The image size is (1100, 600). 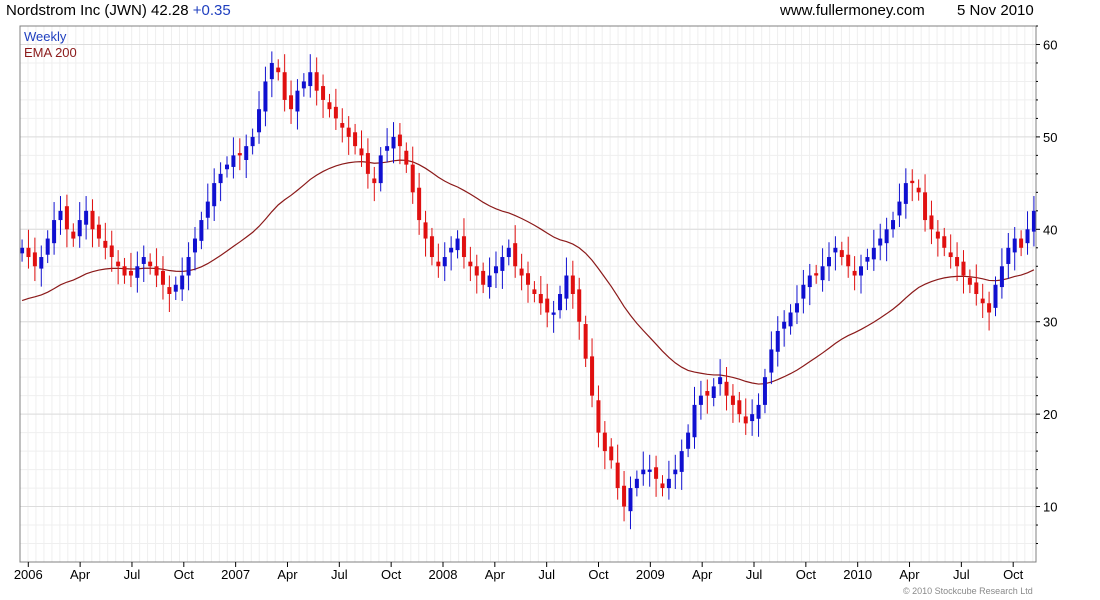 I want to click on y-tick-label: 30, so click(x=1050, y=322).